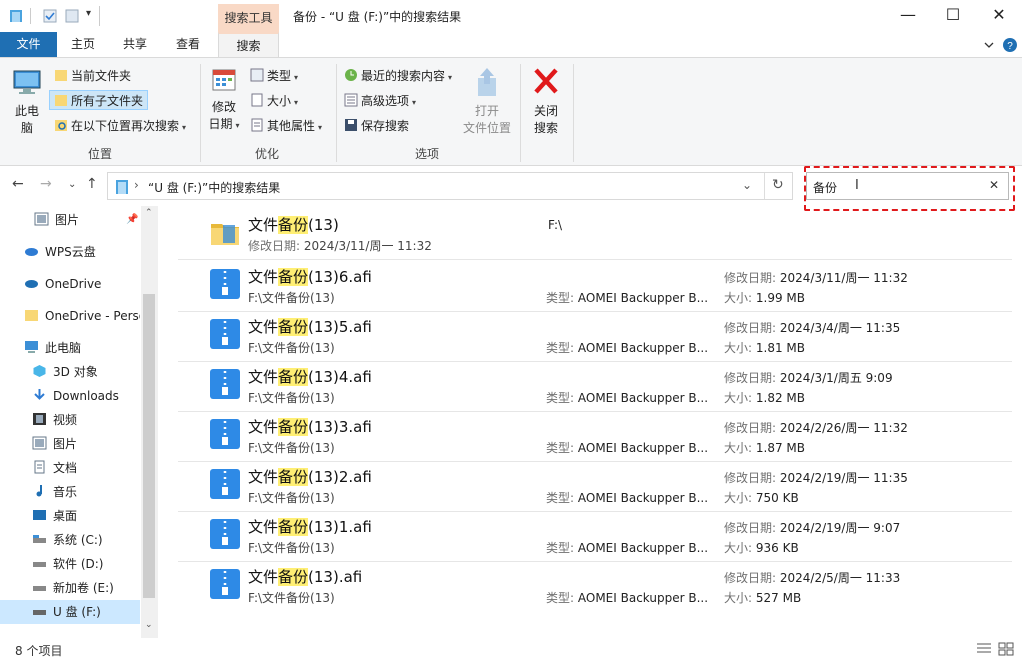 The width and height of the screenshot is (1022, 661). Describe the element at coordinates (70, 588) in the screenshot. I see `sidebar-item-drive-e: 新加卷 (E:)` at that location.